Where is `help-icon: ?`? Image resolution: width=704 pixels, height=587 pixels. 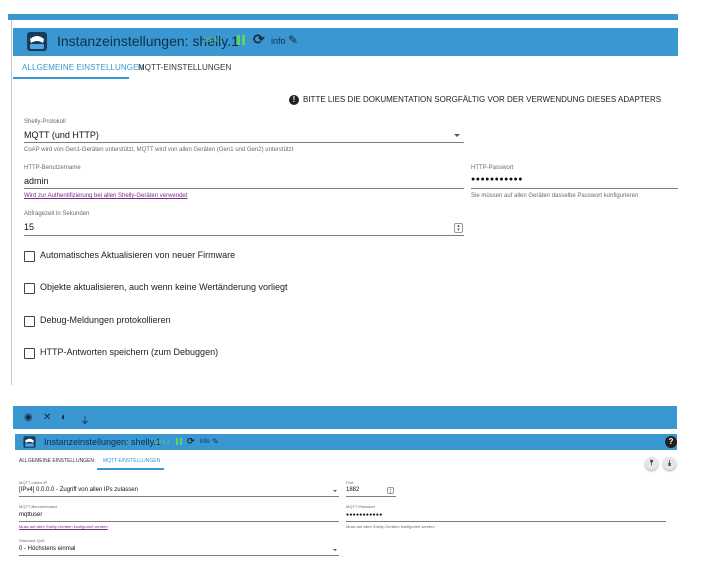
help-icon: ? is located at coordinates (671, 442).